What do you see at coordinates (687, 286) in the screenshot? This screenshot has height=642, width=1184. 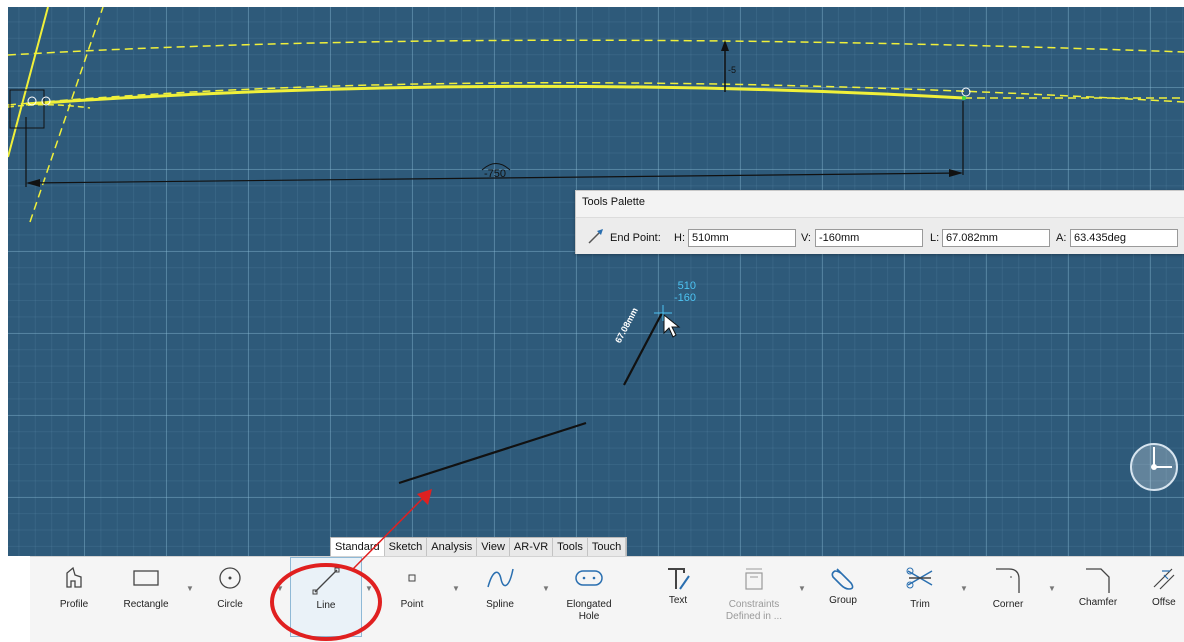 I see `cursor-h-value: 510` at bounding box center [687, 286].